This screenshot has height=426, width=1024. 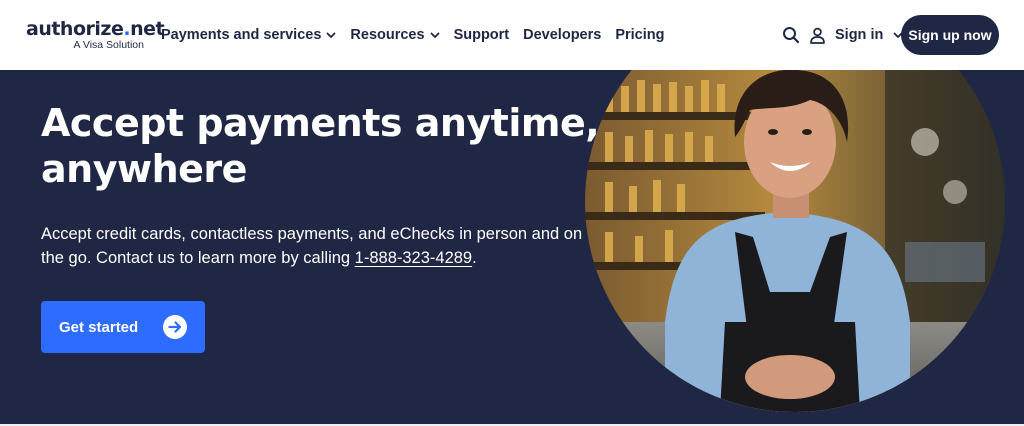 I want to click on arrow-right-circle-icon, so click(x=175, y=327).